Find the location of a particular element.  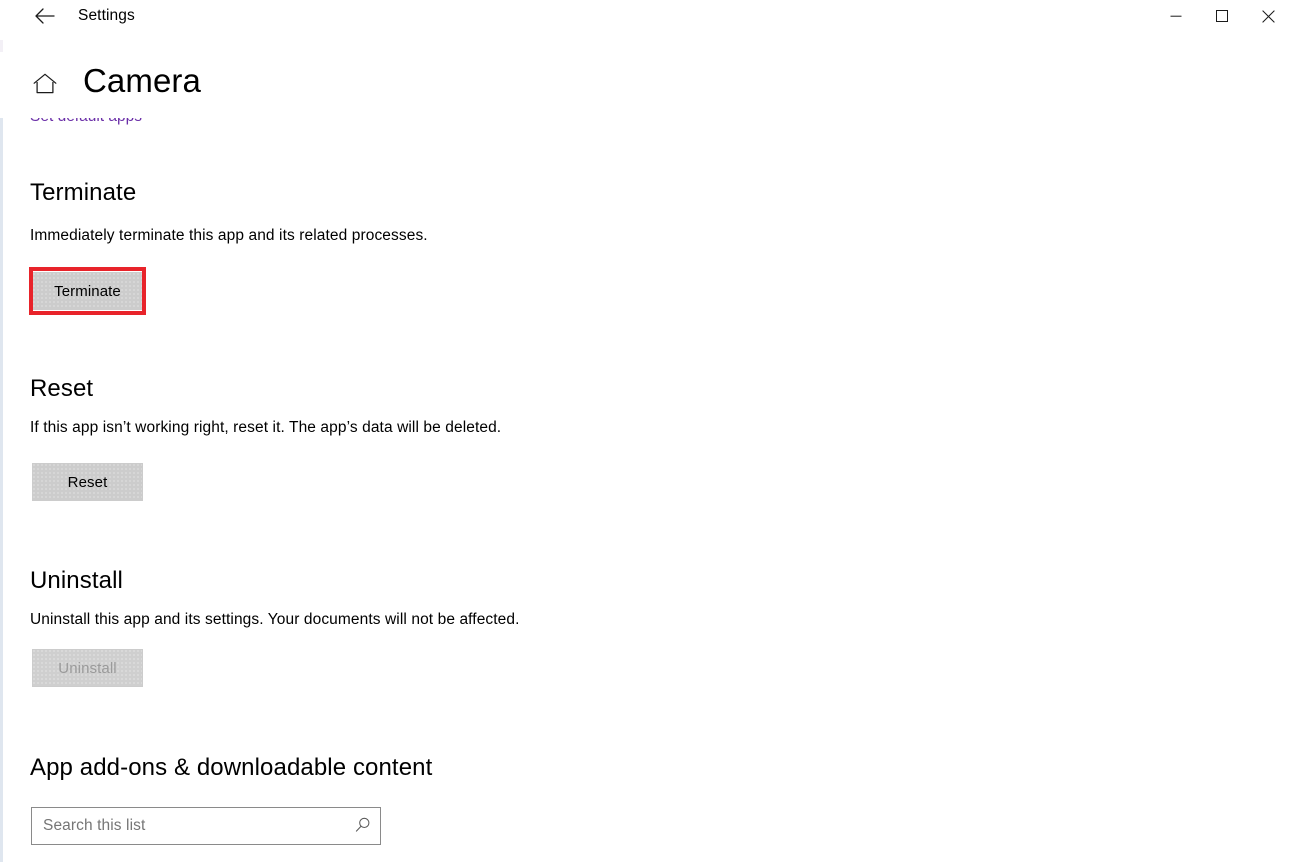

uninstall-button: Uninstall is located at coordinates (87, 668).